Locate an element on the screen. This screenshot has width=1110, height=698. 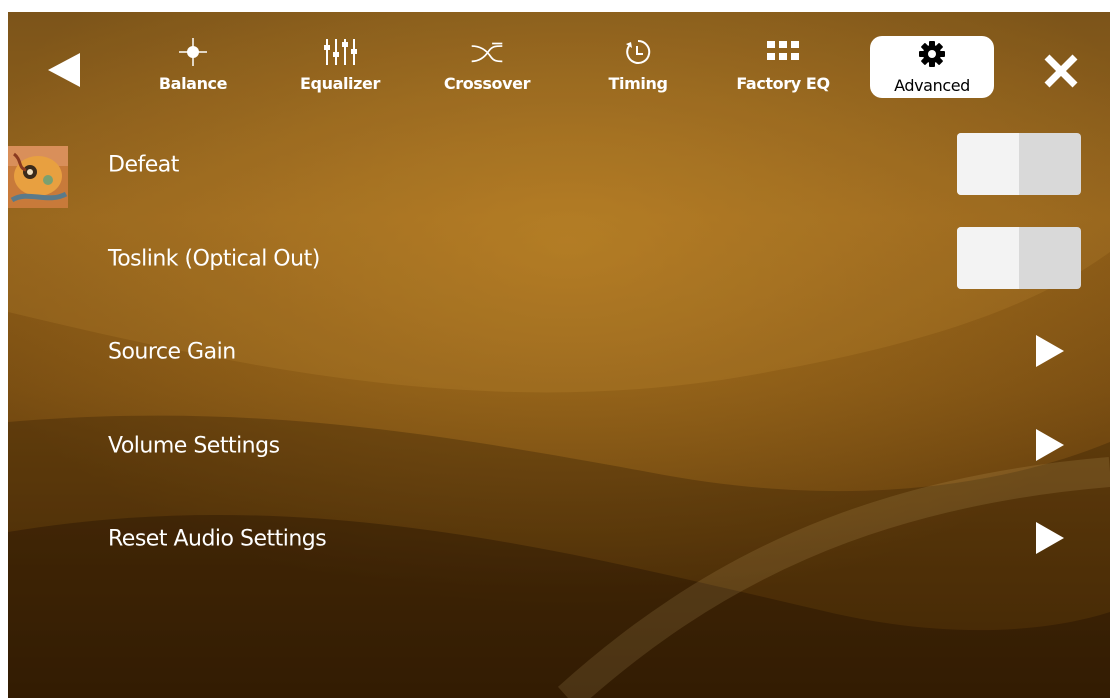
defeat-toggle is located at coordinates (1019, 164).